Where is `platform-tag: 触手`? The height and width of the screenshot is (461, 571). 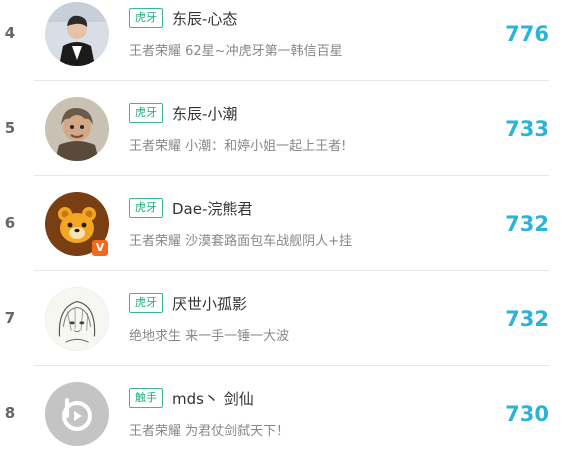
platform-tag: 触手 is located at coordinates (146, 398).